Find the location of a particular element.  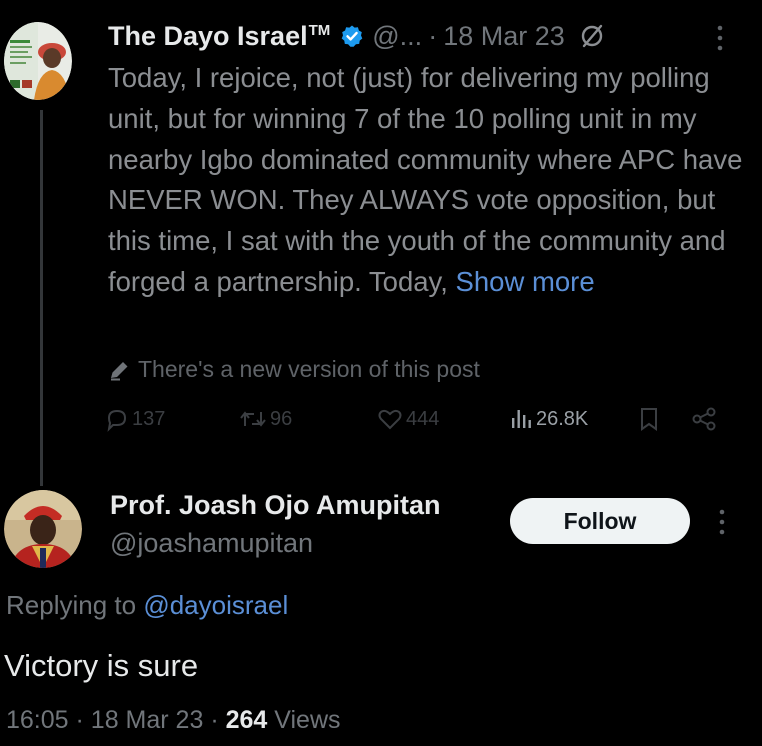

reply-meta: 16:05 · 18 Mar 23 · 264 Views is located at coordinates (173, 720).